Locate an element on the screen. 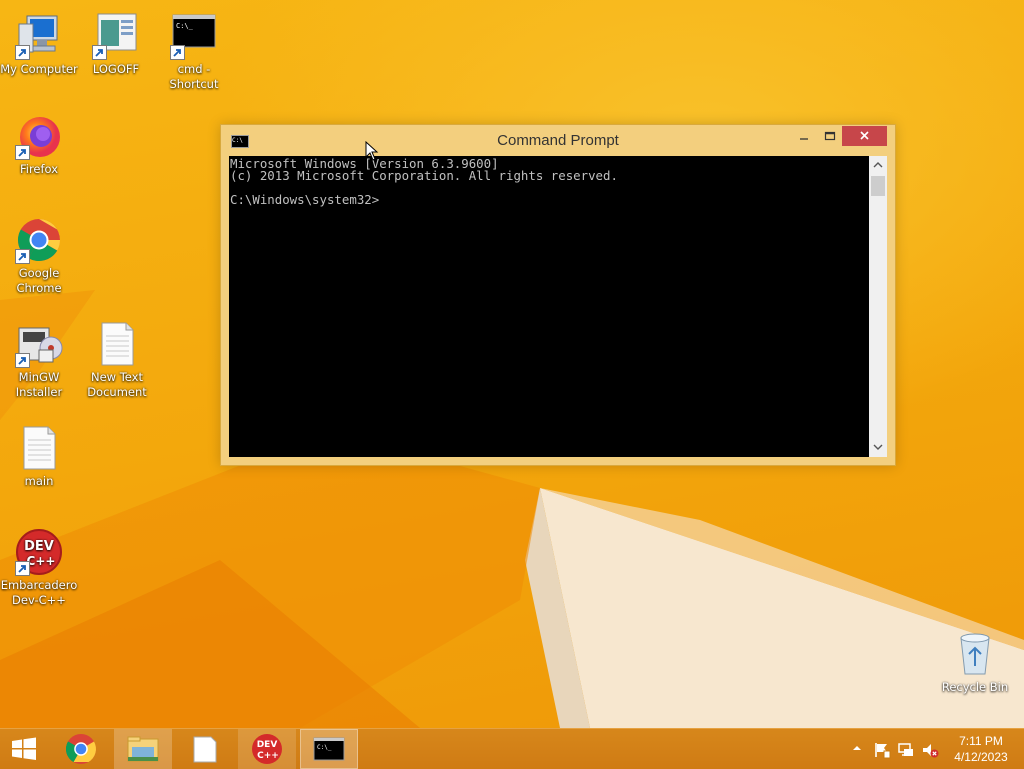  desktop-icon-devcpp: DEV C++ Embarcadero Dev-C++ is located at coordinates (39, 568).